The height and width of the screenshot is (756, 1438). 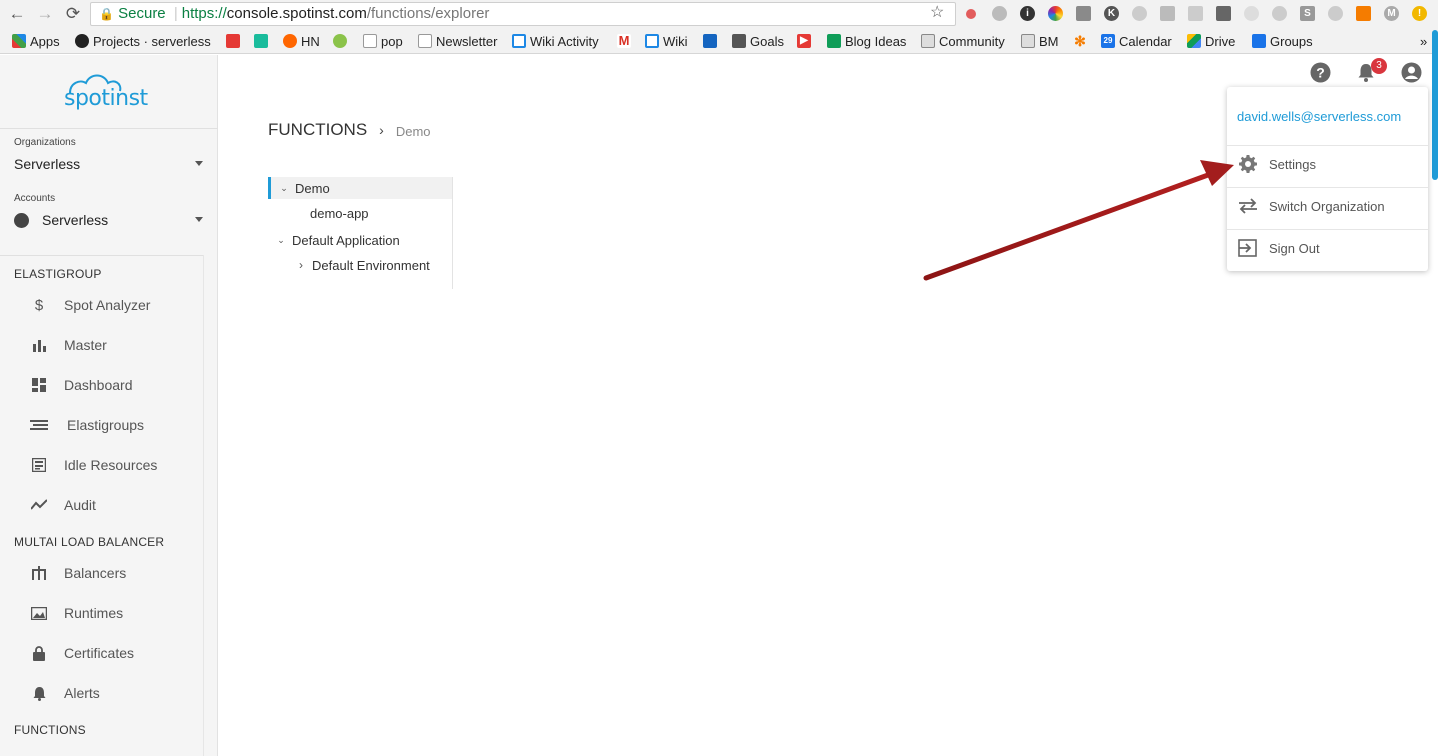 I want to click on breadcrumb: FUNCTIONS › Demo, so click(x=349, y=130).